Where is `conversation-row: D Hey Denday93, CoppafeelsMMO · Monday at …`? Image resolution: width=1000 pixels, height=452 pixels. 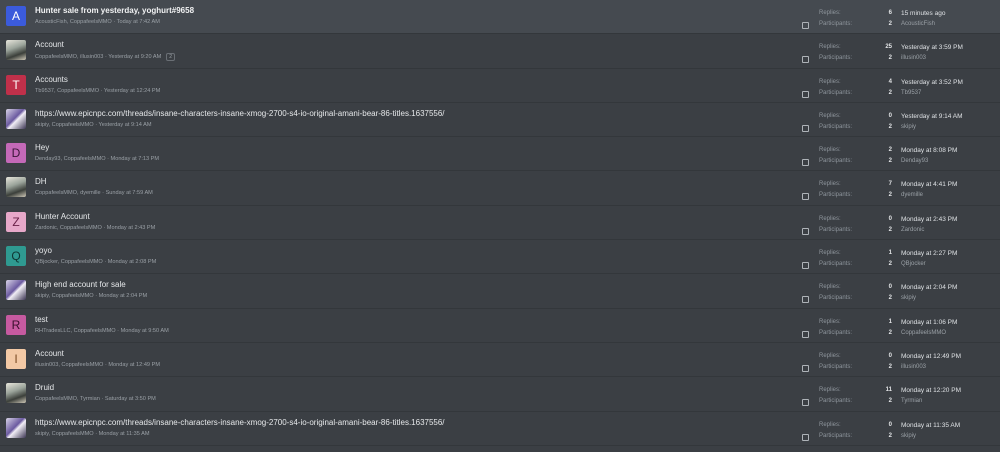
conversation-row: D Hey Denday93, CoppafeelsMMO · Monday at … is located at coordinates (500, 154).